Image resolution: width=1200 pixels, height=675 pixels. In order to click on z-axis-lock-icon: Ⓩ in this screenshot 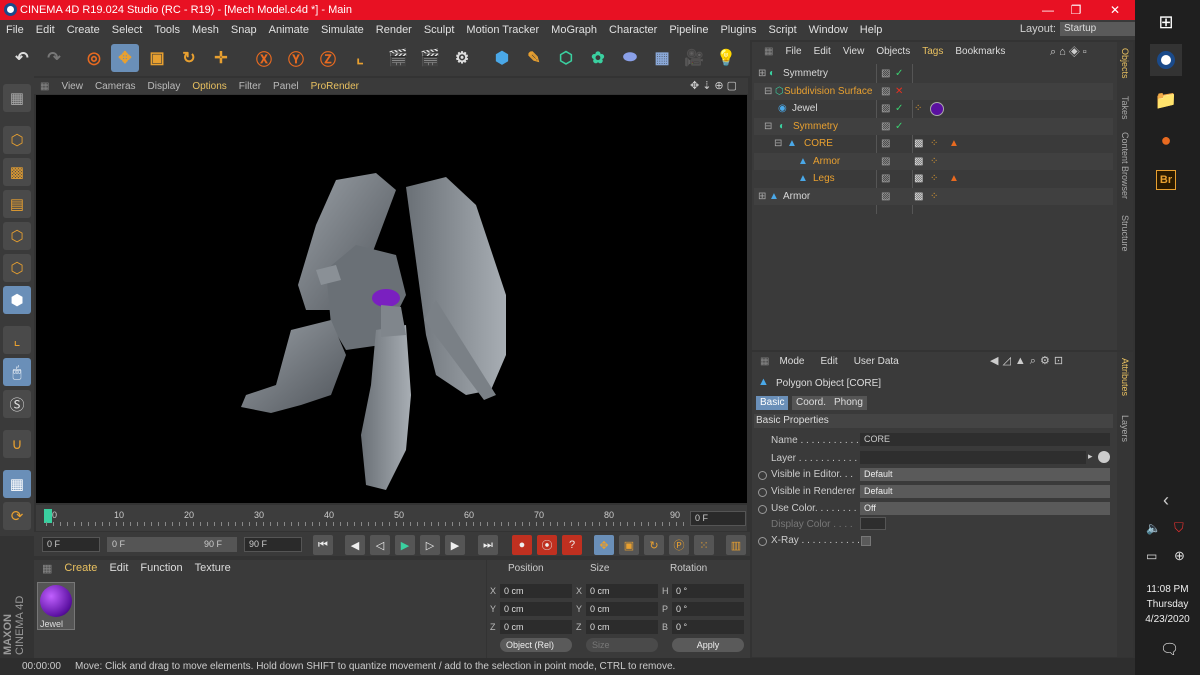, I will do `click(328, 58)`.